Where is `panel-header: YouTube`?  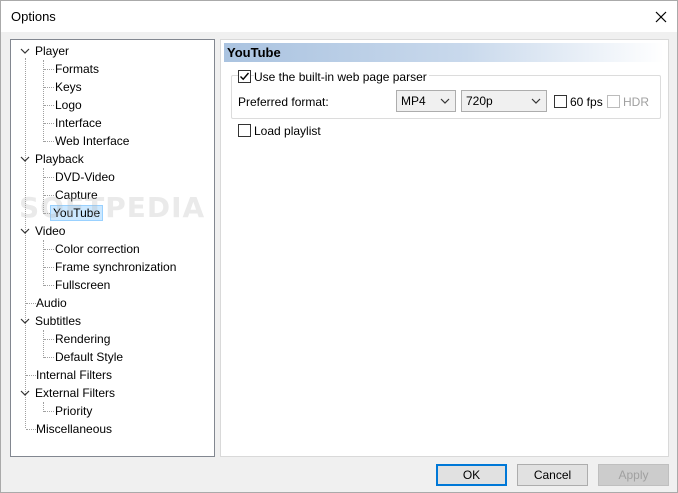 panel-header: YouTube is located at coordinates (444, 52).